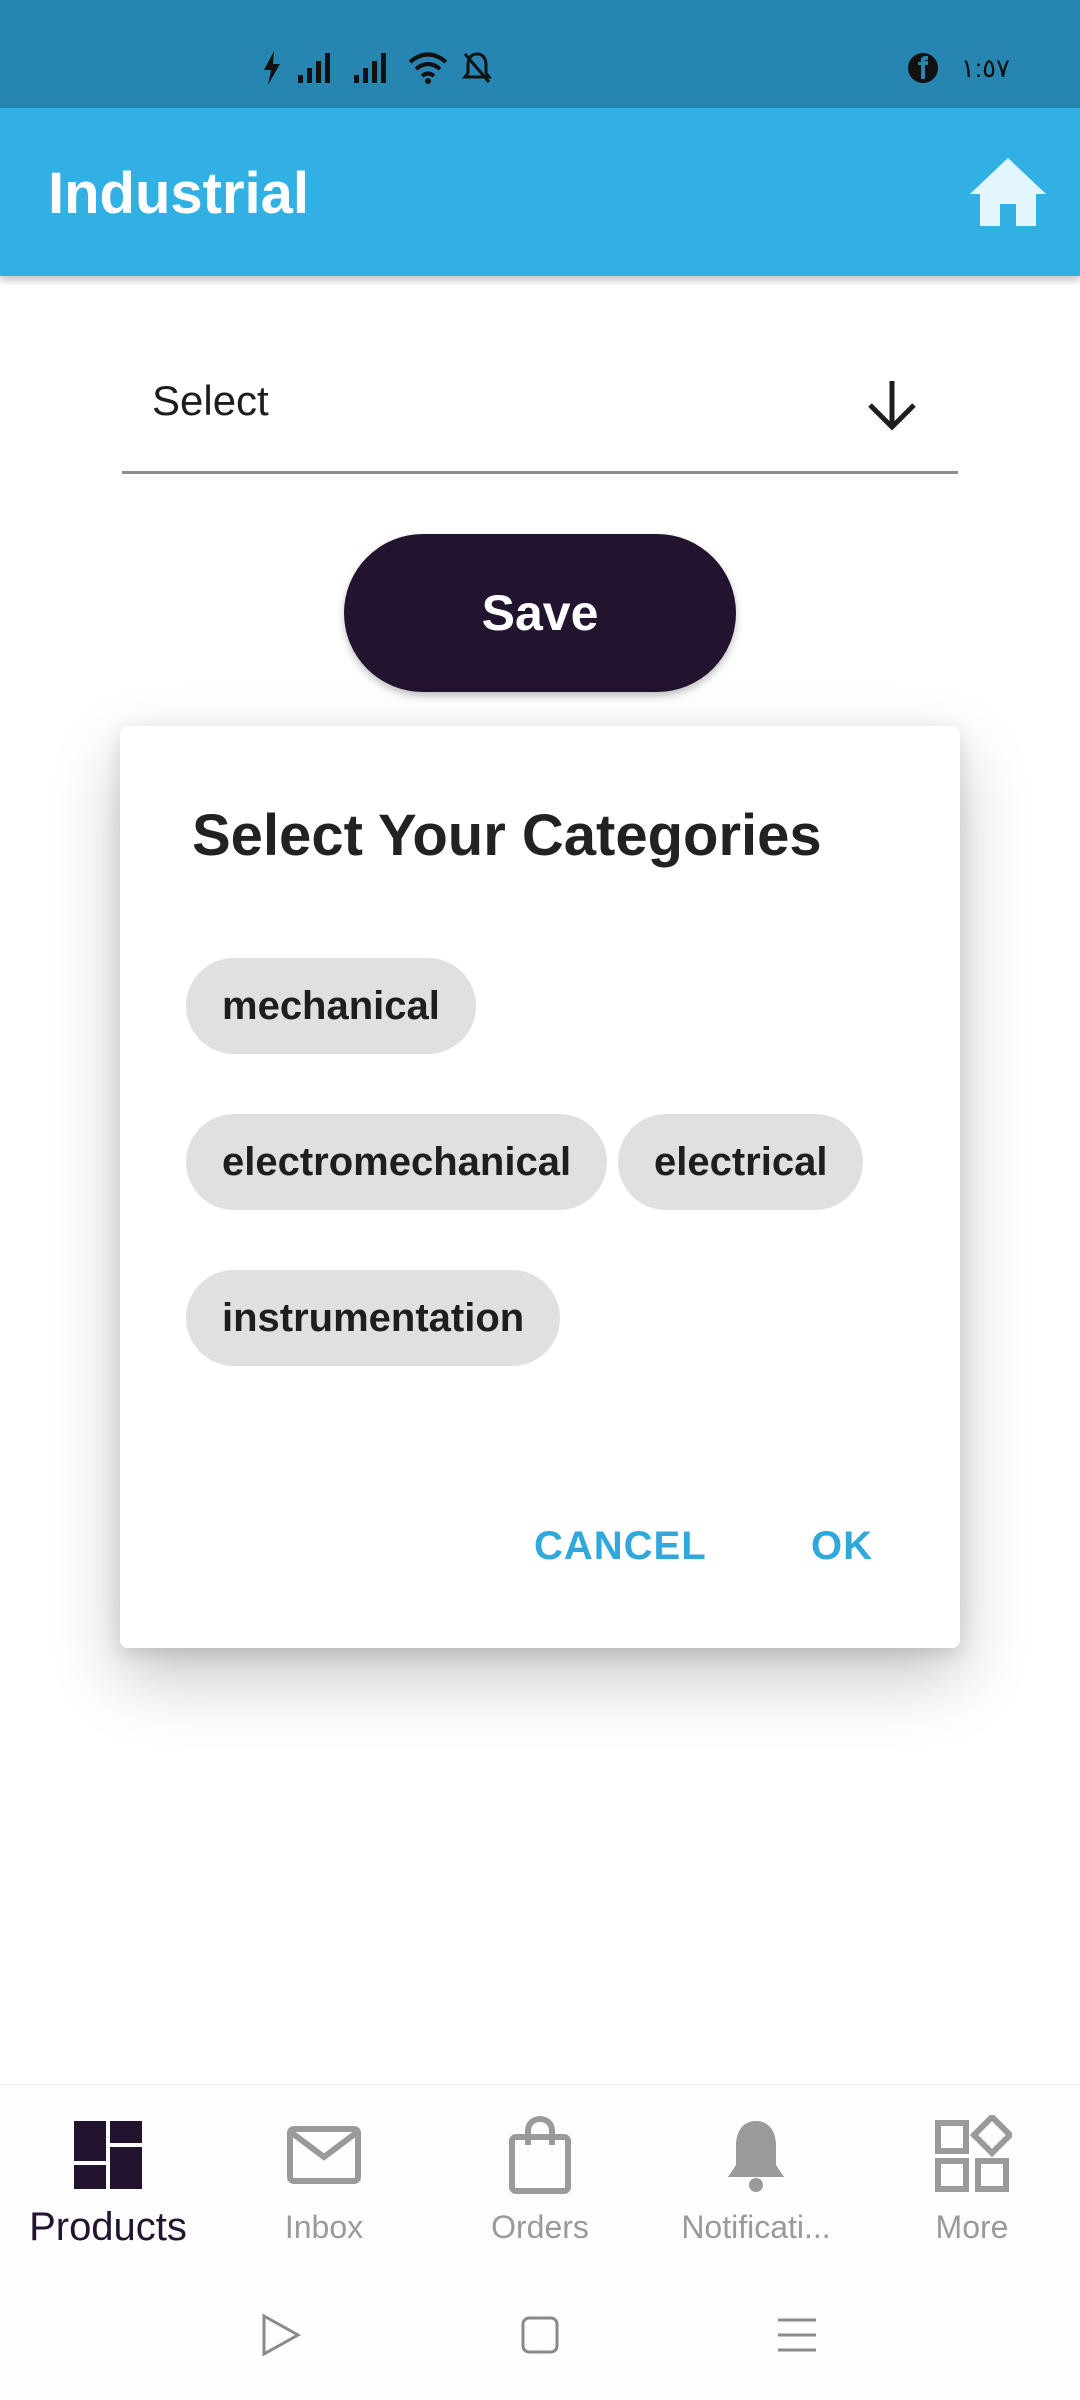 Image resolution: width=1080 pixels, height=2400 pixels. What do you see at coordinates (281, 2335) in the screenshot?
I see `back-icon` at bounding box center [281, 2335].